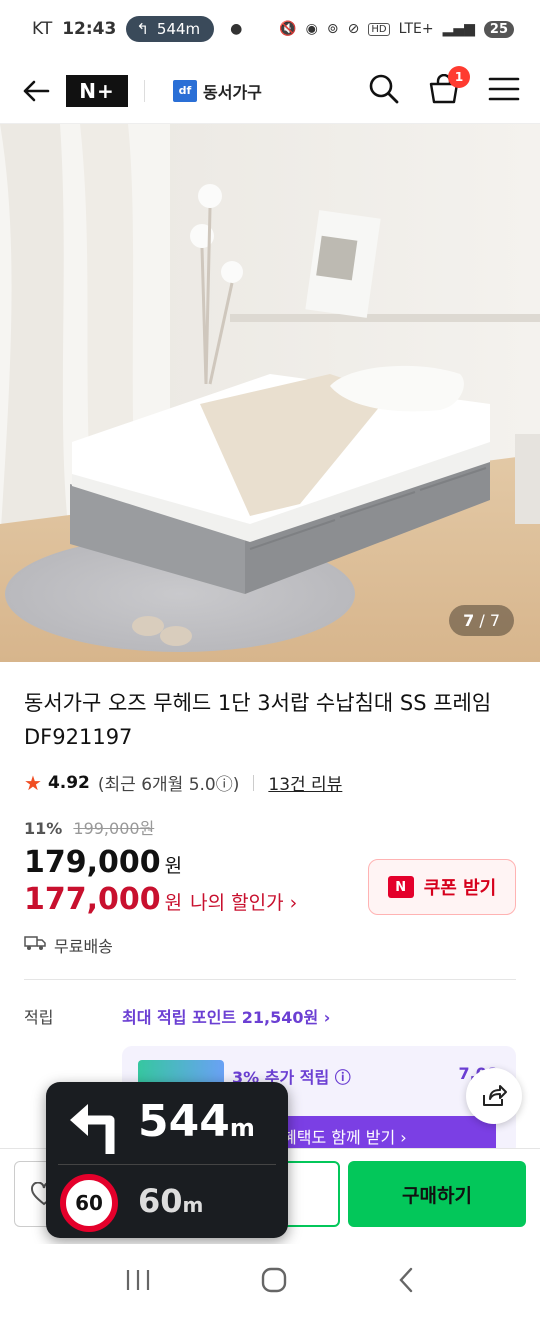 This screenshot has height=1320, width=540. What do you see at coordinates (184, 1121) in the screenshot?
I see `turn-distance-value: 544` at bounding box center [184, 1121].